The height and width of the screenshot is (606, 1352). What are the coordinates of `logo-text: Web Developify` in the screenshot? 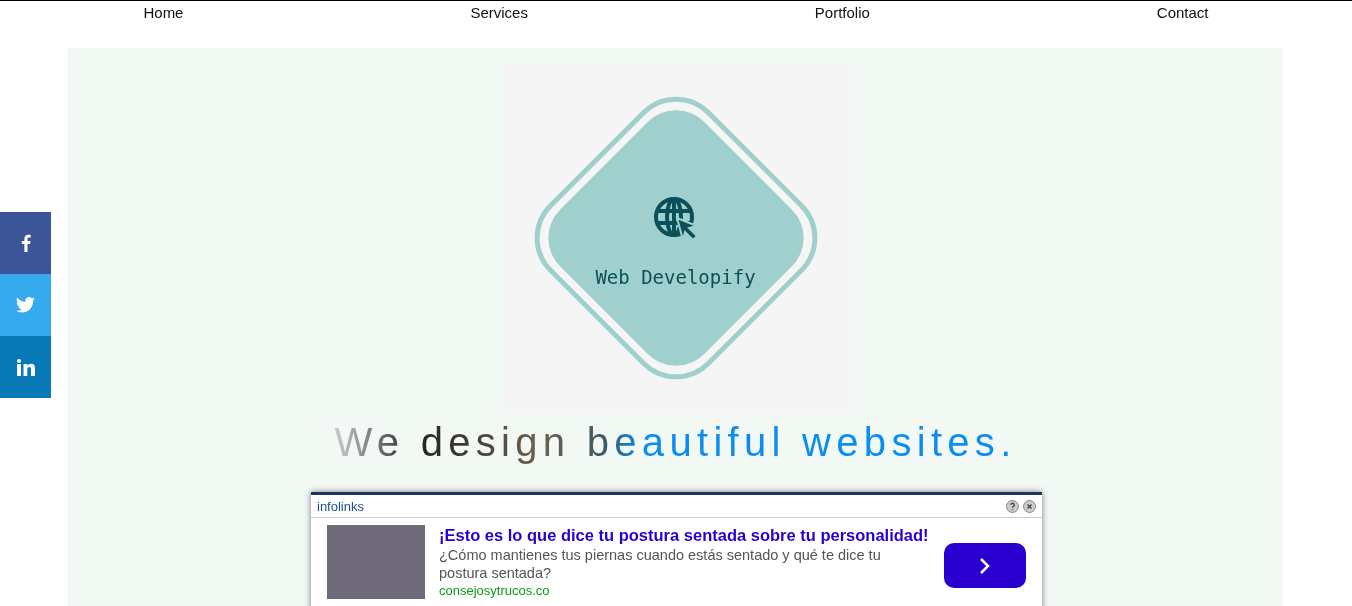 It's located at (675, 277).